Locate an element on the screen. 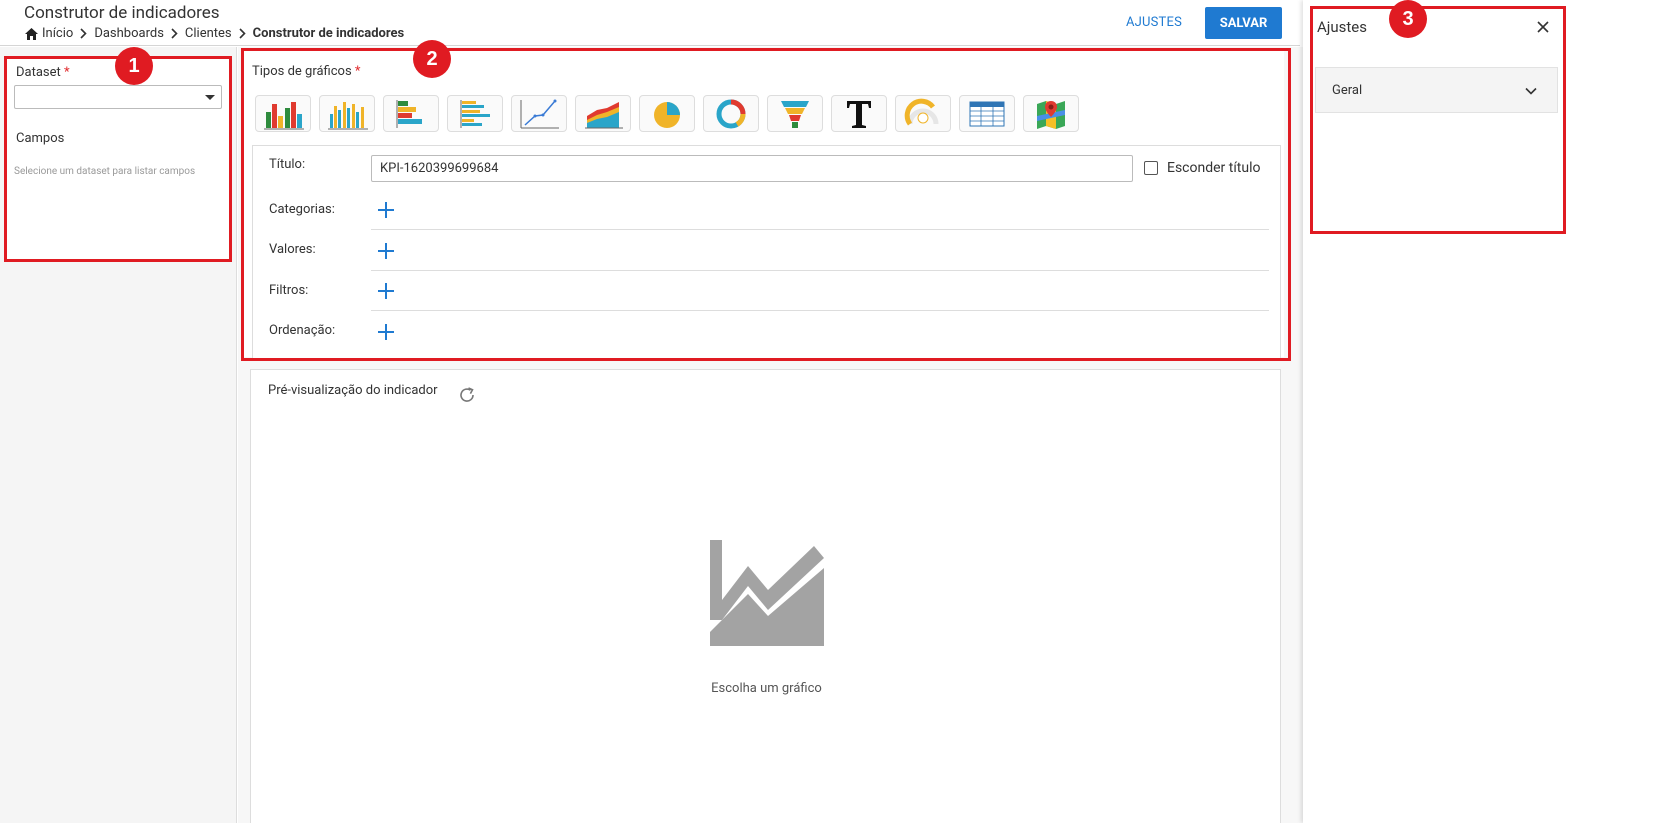 The image size is (1663, 823). caret-down-icon is located at coordinates (210, 97).